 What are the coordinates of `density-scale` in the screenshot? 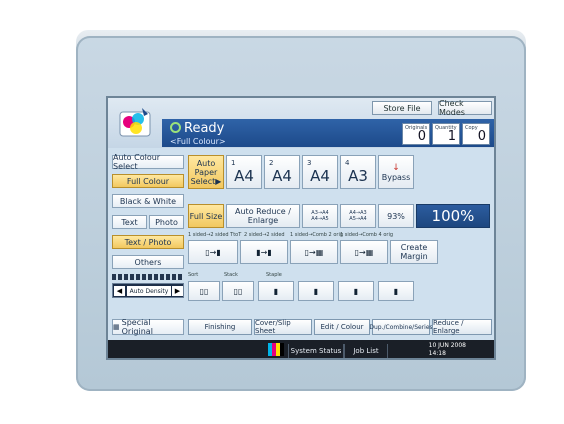 It's located at (148, 277).